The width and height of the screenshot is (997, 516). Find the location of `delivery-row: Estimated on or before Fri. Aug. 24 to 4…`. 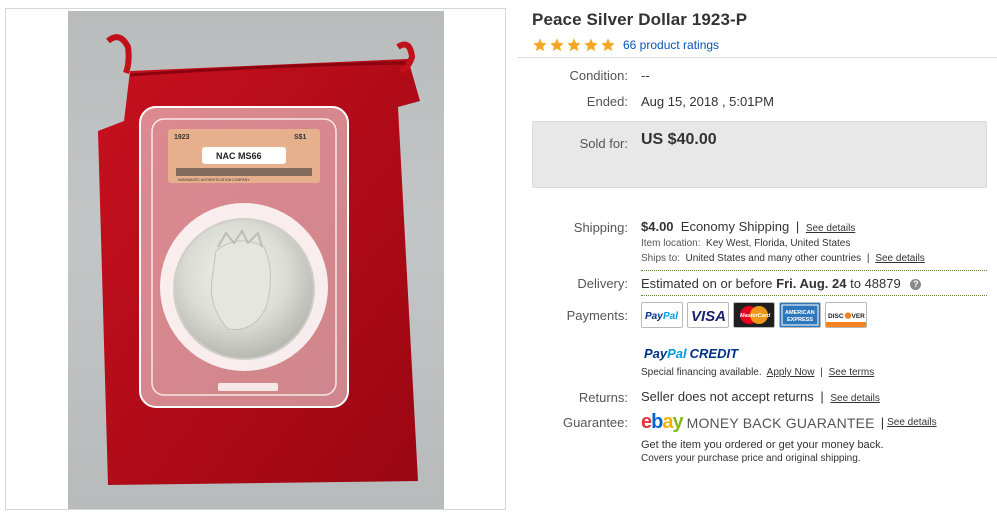

delivery-row: Estimated on or before Fri. Aug. 24 to 4… is located at coordinates (781, 283).